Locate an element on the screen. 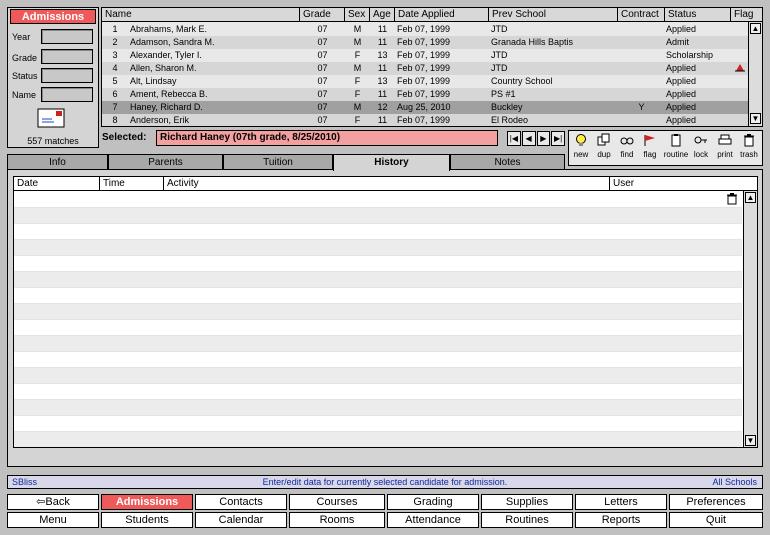  cell-name: Adamson, Sandra M. is located at coordinates (172, 42).